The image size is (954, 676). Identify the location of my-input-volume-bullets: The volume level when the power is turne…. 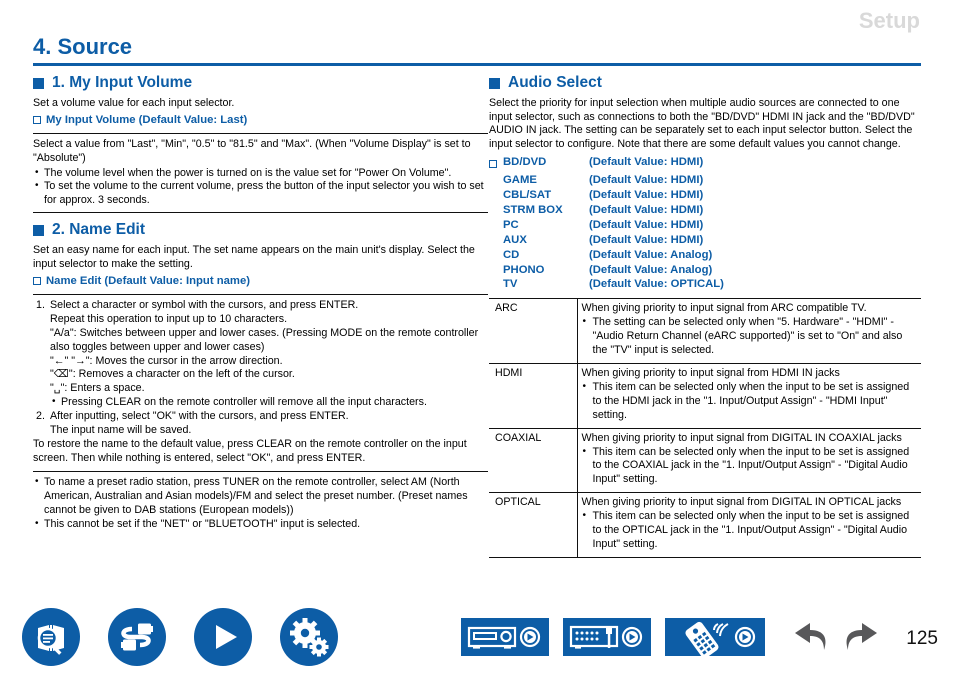
(260, 187).